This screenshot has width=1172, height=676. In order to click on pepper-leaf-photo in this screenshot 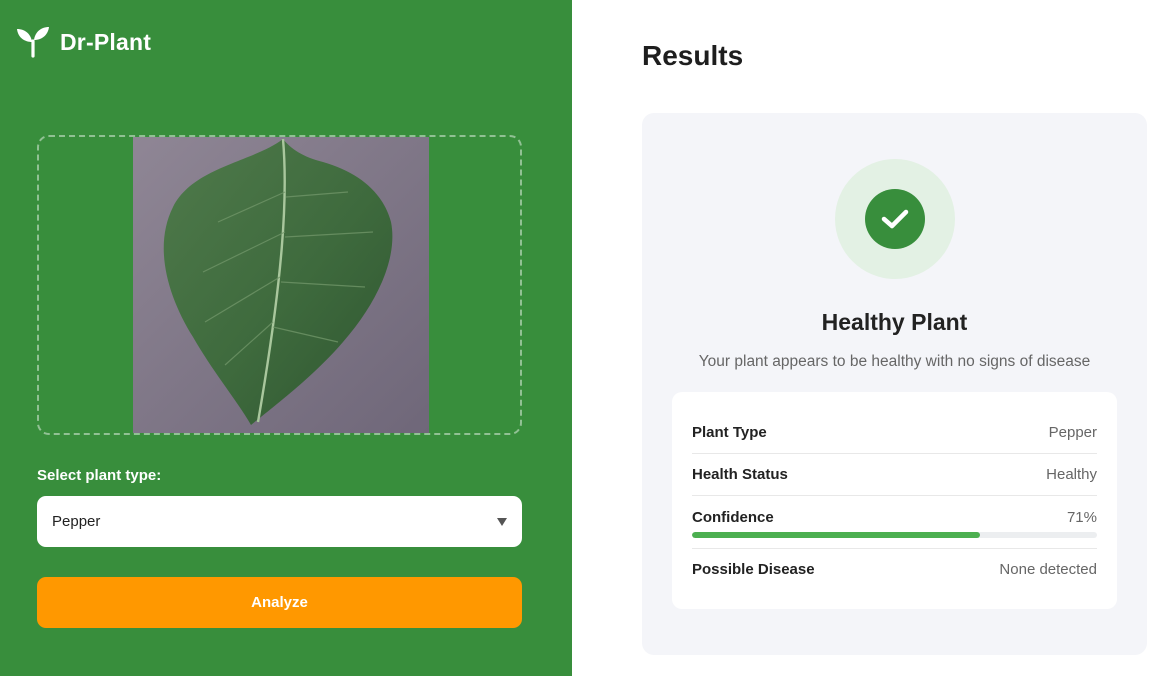, I will do `click(281, 285)`.